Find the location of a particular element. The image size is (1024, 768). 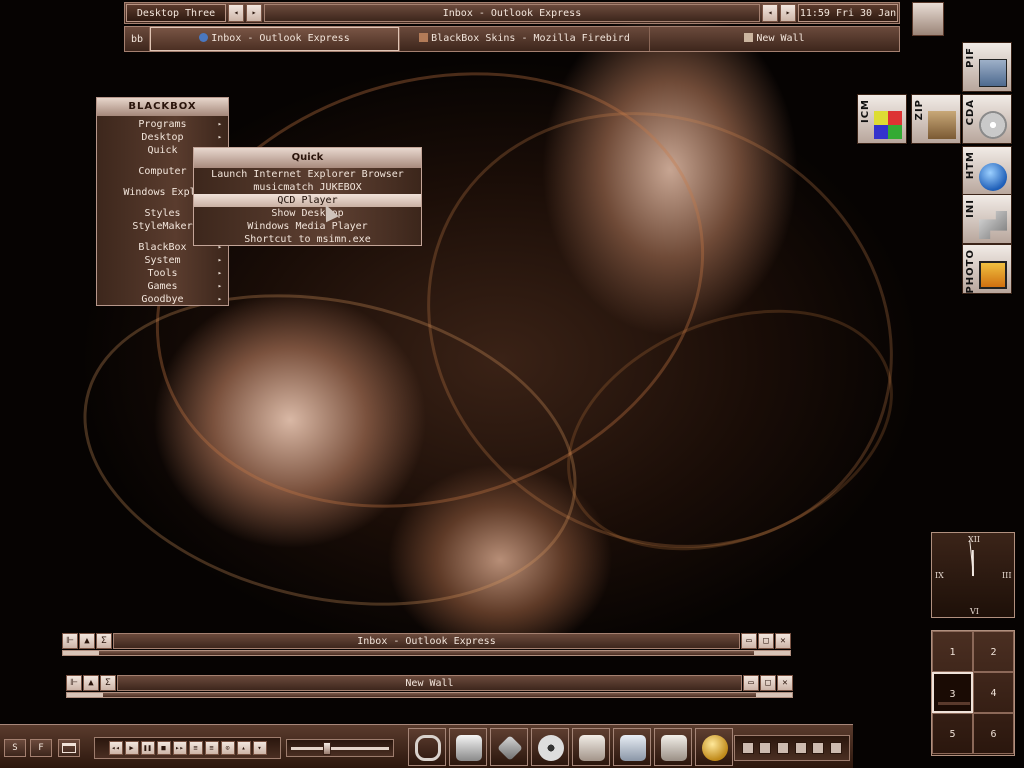

paperclip-launcher is located at coordinates (427, 747).